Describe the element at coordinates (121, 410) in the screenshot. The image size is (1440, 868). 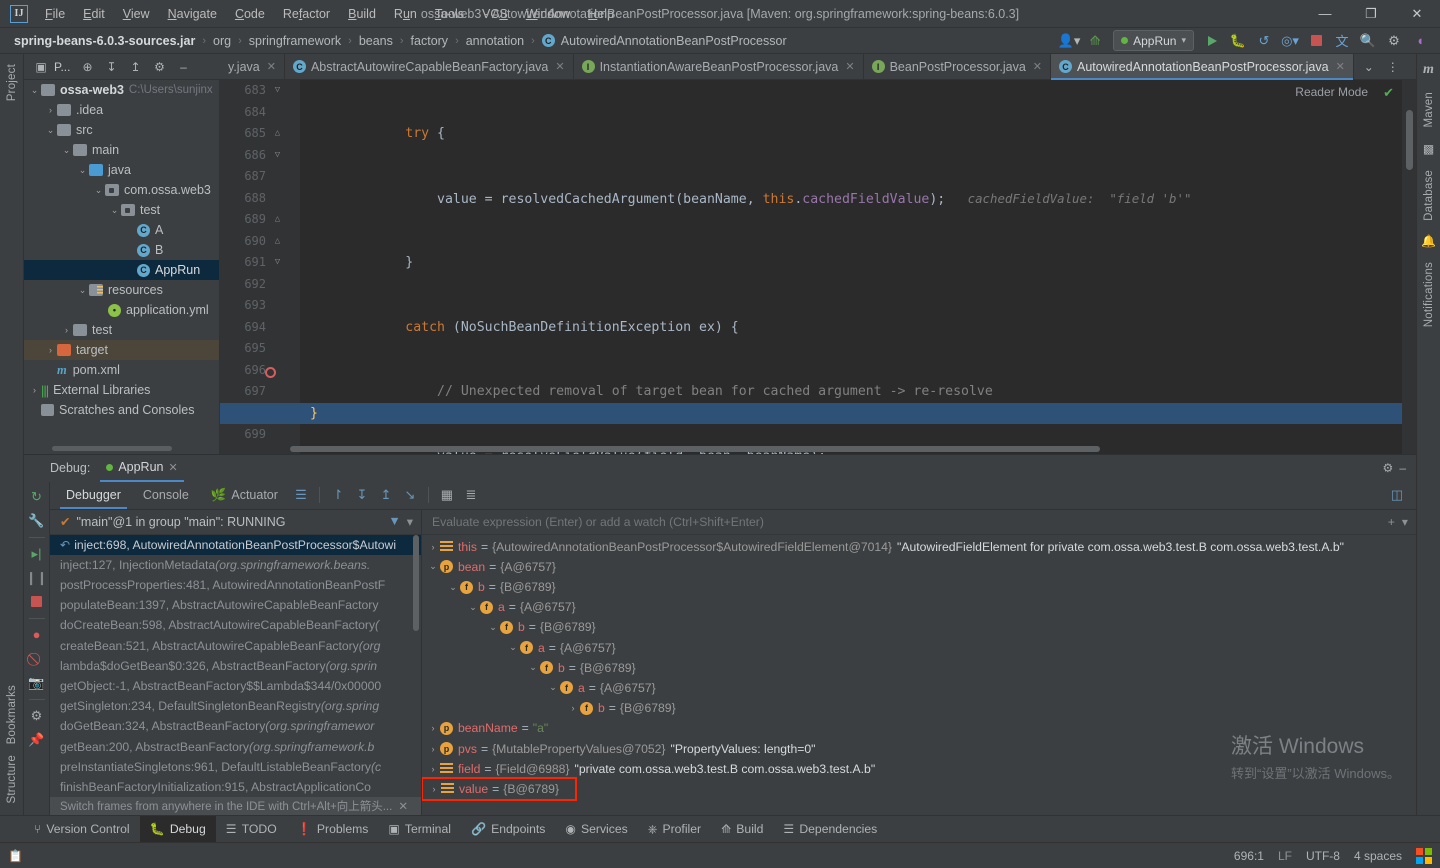
I see `tree-item-scratches: Scratches and Consoles` at that location.